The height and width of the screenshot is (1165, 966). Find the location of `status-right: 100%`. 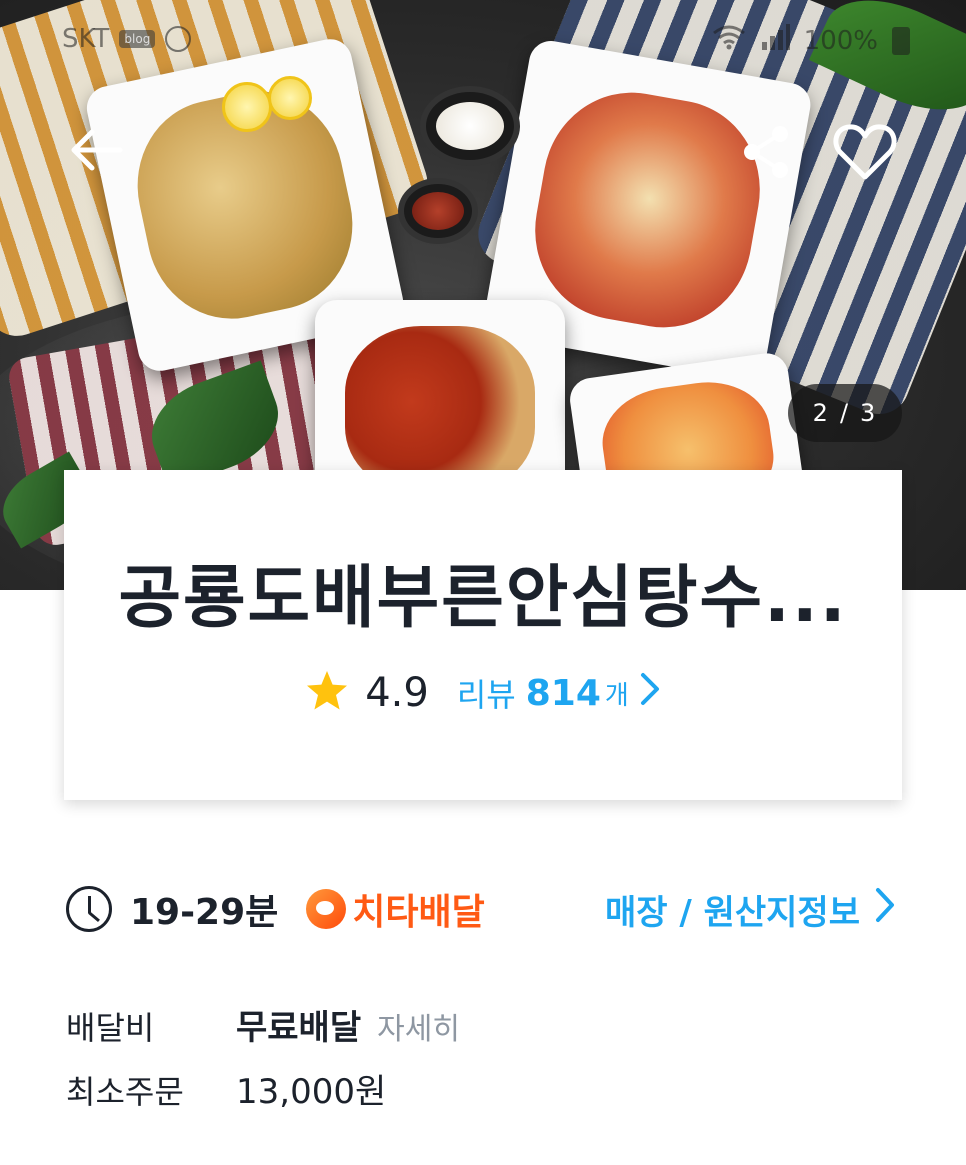

status-right: 100% is located at coordinates (811, 40).